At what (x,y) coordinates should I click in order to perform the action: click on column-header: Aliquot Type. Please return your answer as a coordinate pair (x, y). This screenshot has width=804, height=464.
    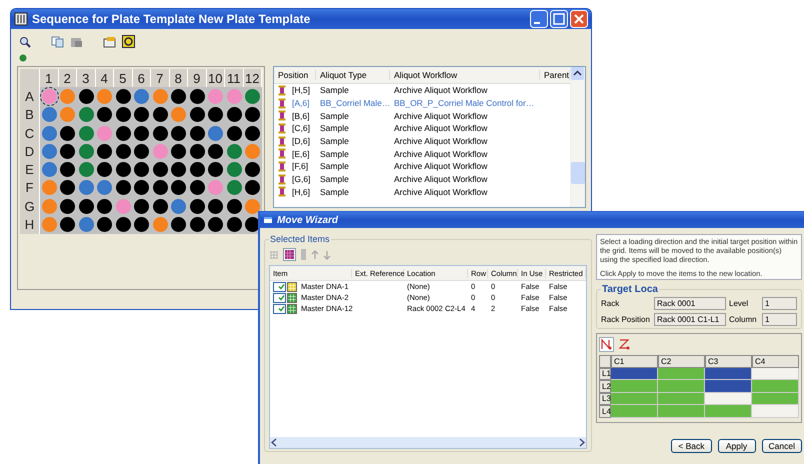
    Looking at the image, I should click on (353, 75).